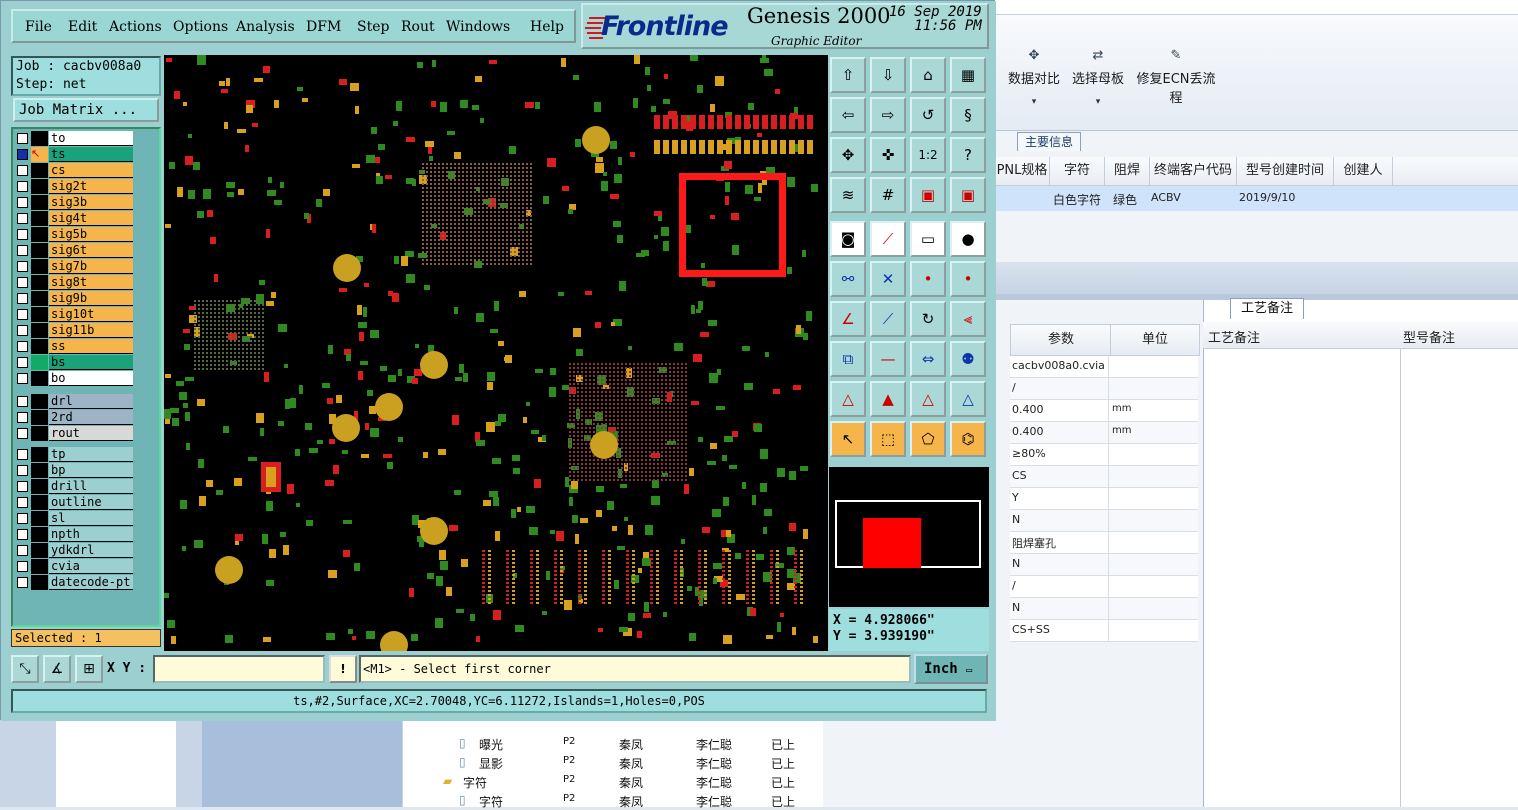 The height and width of the screenshot is (810, 1518). Describe the element at coordinates (888, 75) in the screenshot. I see `zoom-down-icon: ⇩` at that location.